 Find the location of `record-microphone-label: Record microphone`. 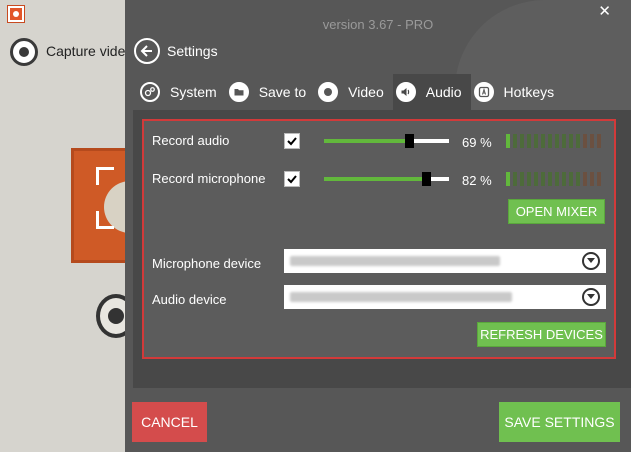

record-microphone-label: Record microphone is located at coordinates (209, 178).